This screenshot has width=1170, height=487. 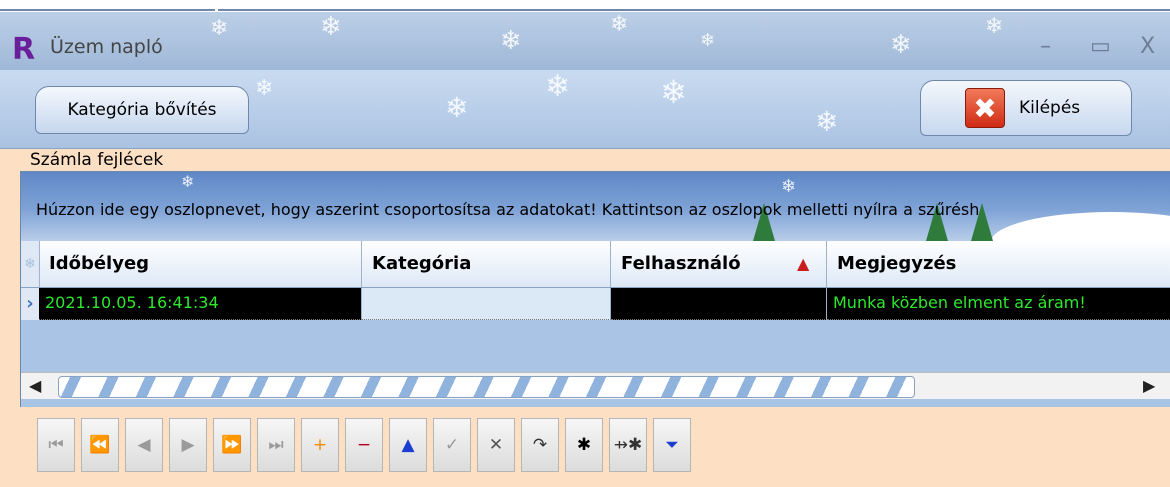 I want to click on nav-filter-icon: ⏷, so click(x=672, y=445).